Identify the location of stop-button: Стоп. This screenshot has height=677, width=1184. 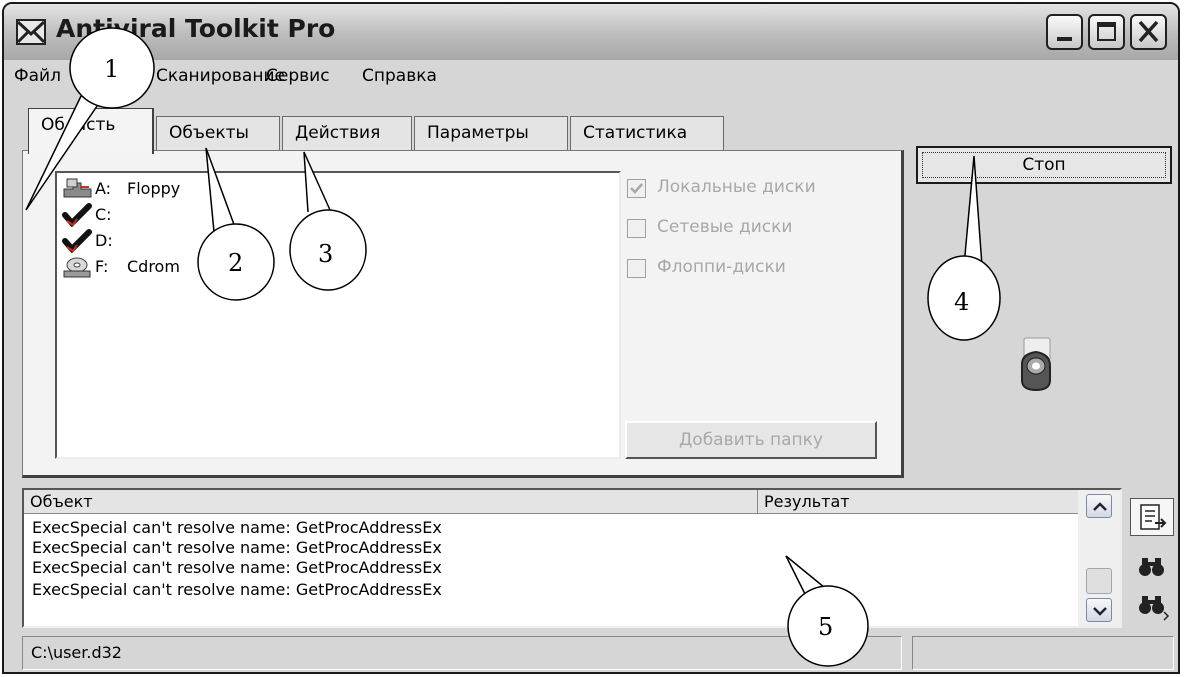
(1044, 165).